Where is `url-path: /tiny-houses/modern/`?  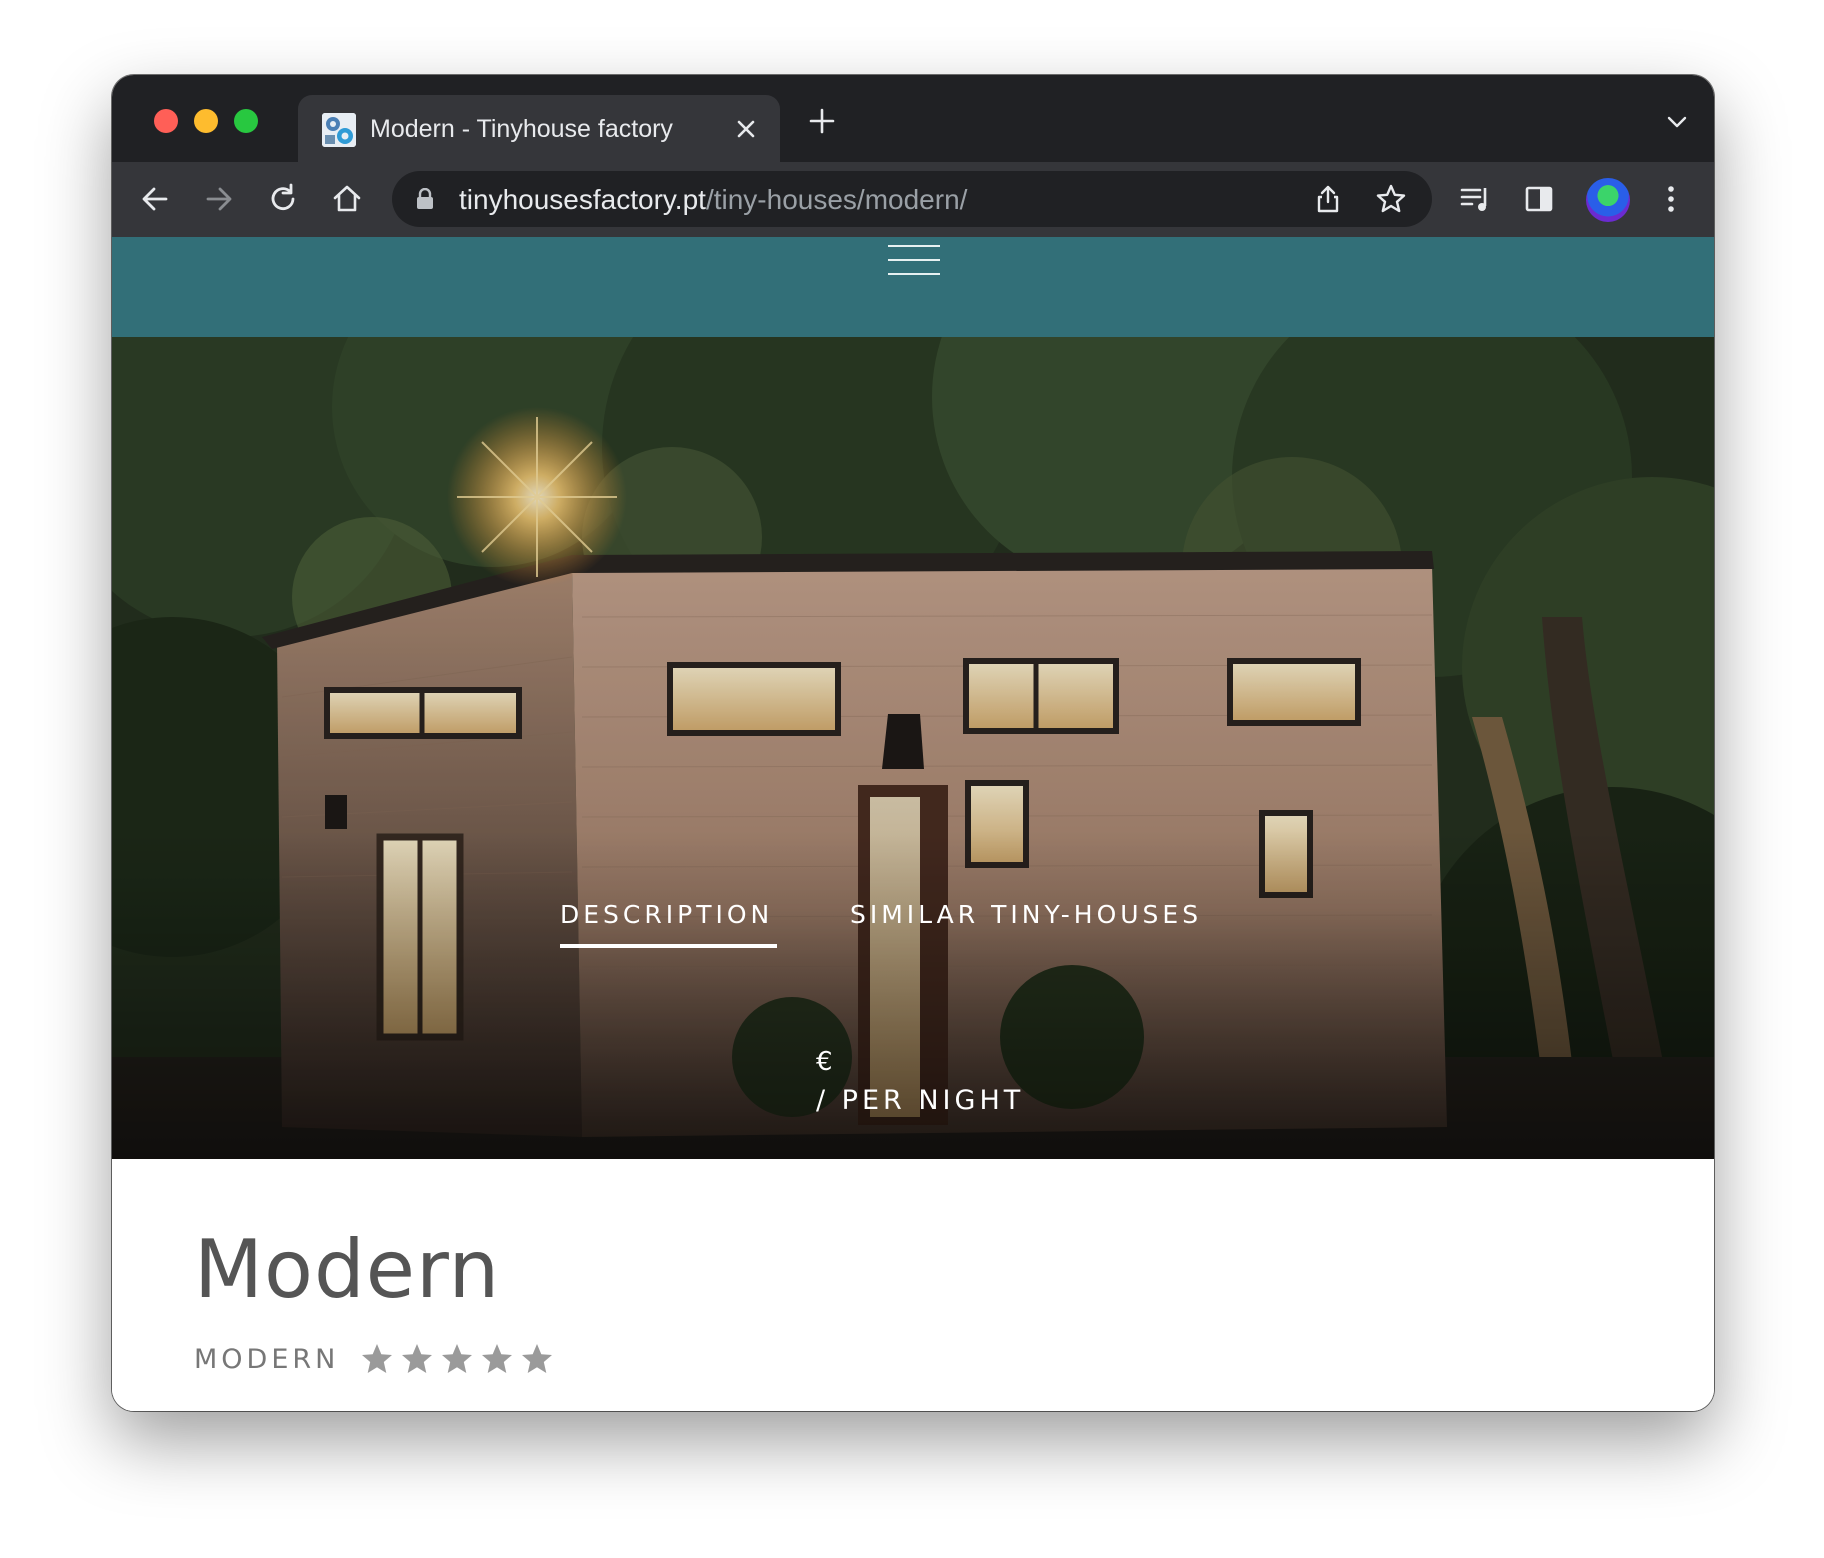
url-path: /tiny-houses/modern/ is located at coordinates (836, 199).